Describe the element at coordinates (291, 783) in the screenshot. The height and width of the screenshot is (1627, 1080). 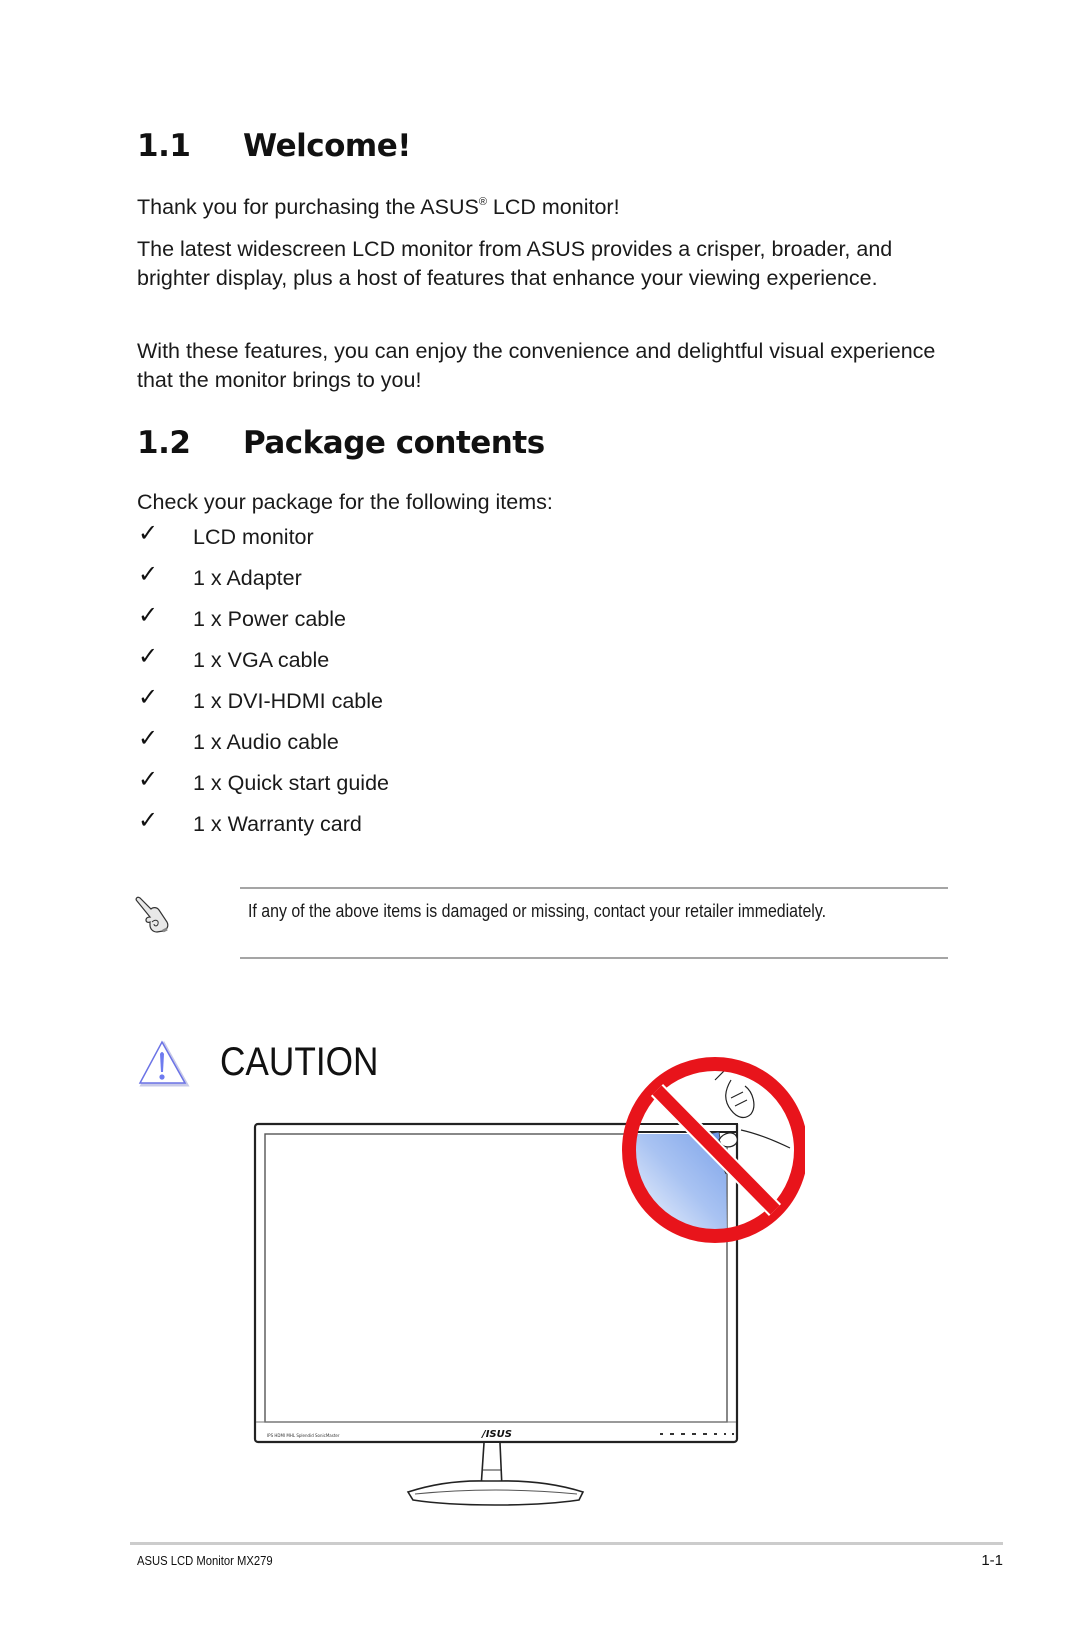
I see `package-item: 1 x Quick start guide` at that location.